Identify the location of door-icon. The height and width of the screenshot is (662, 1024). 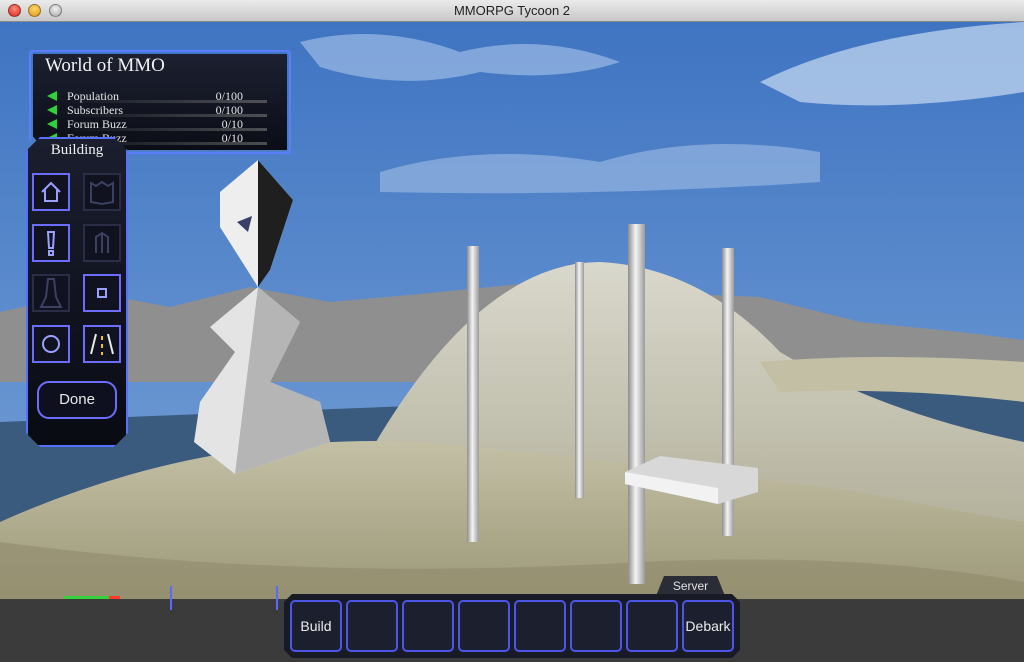
(102, 243).